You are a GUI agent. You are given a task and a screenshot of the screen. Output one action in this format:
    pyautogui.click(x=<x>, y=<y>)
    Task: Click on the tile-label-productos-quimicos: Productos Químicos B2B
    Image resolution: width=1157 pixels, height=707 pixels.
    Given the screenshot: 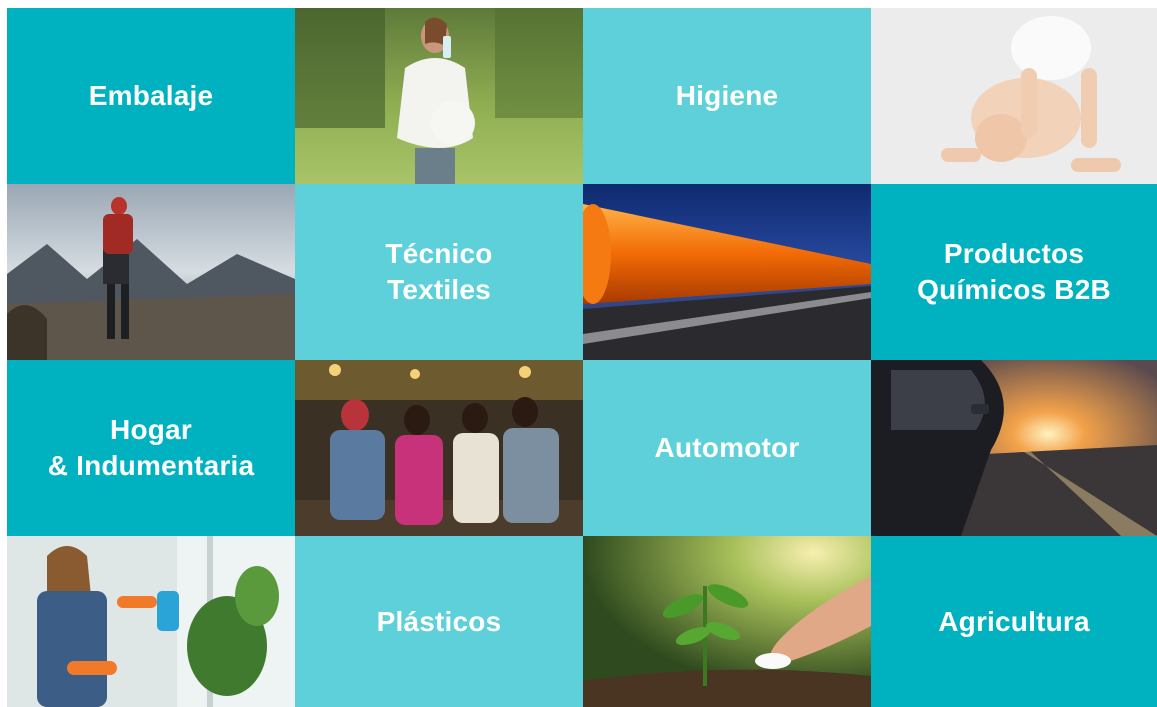 What is the action you would take?
    pyautogui.click(x=1014, y=271)
    